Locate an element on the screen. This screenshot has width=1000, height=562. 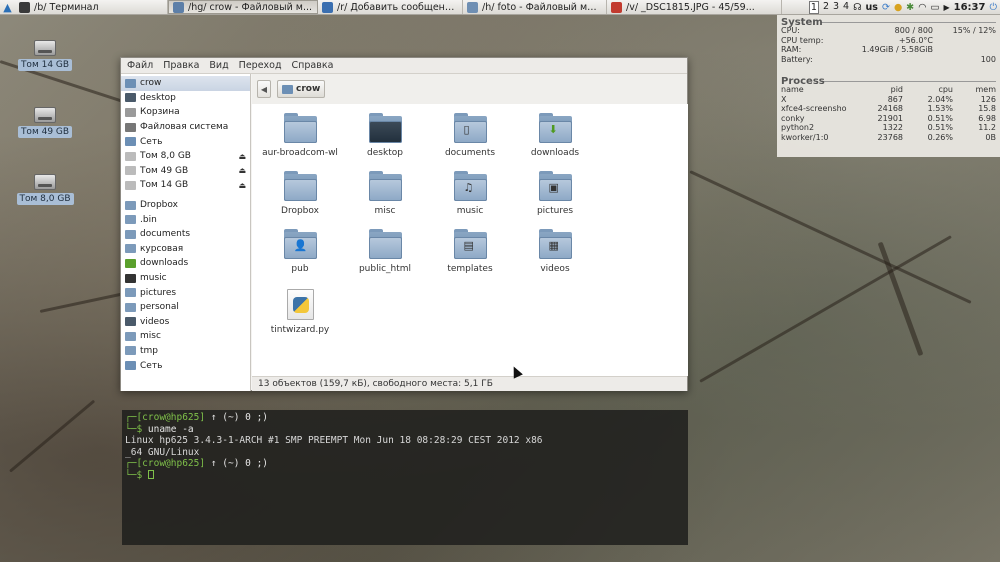
workspace-1: 1 is located at coordinates (813, 7).